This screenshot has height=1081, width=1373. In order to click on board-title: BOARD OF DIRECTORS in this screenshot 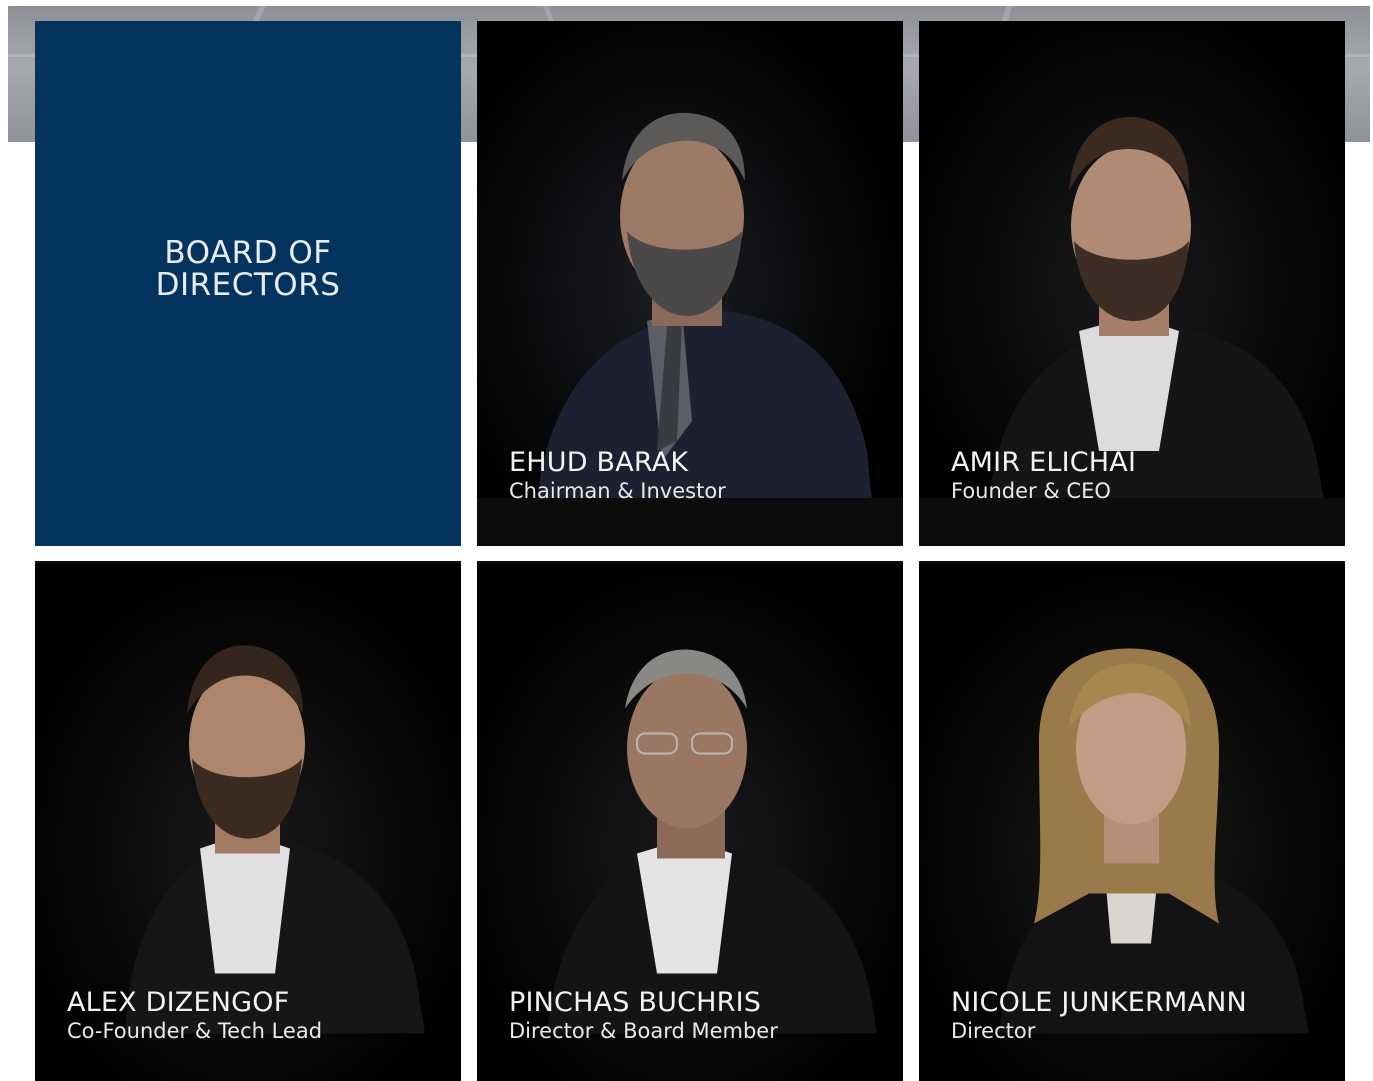, I will do `click(248, 268)`.